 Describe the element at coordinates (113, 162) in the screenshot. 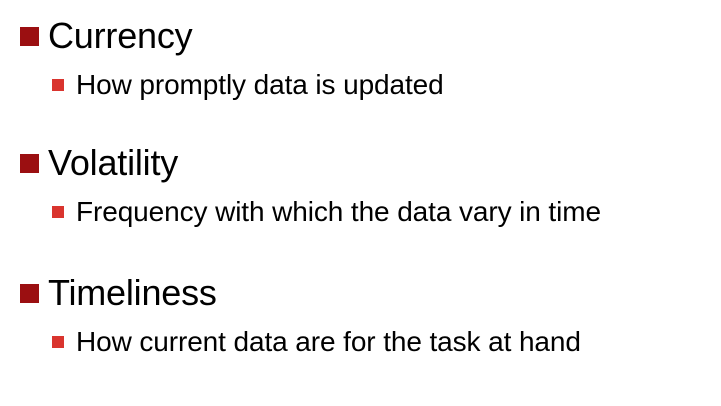

I see `bullet-title: Volatility` at that location.